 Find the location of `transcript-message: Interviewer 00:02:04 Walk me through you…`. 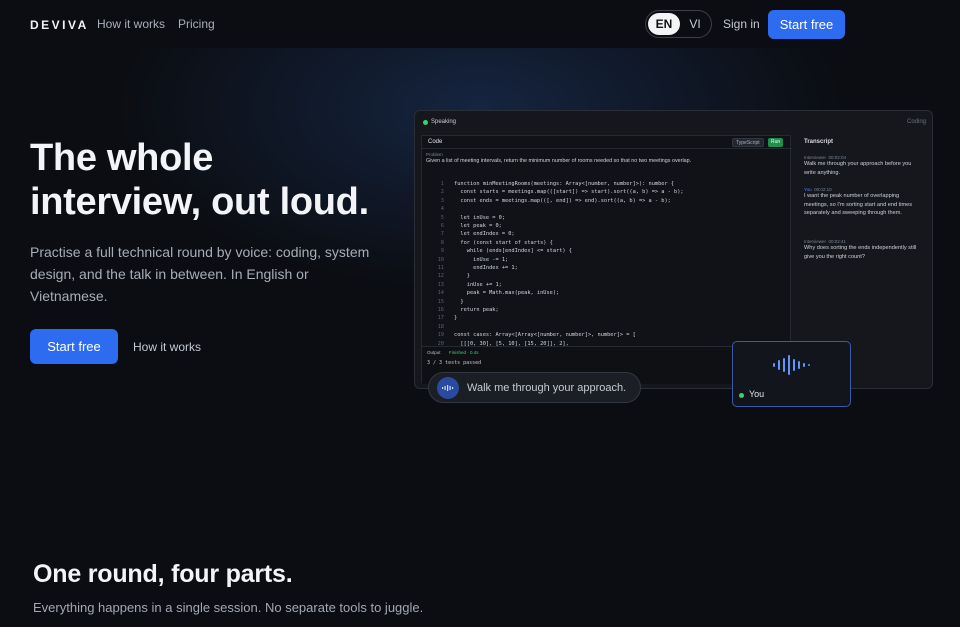

transcript-message: Interviewer 00:02:04 Walk me through you… is located at coordinates (864, 166).